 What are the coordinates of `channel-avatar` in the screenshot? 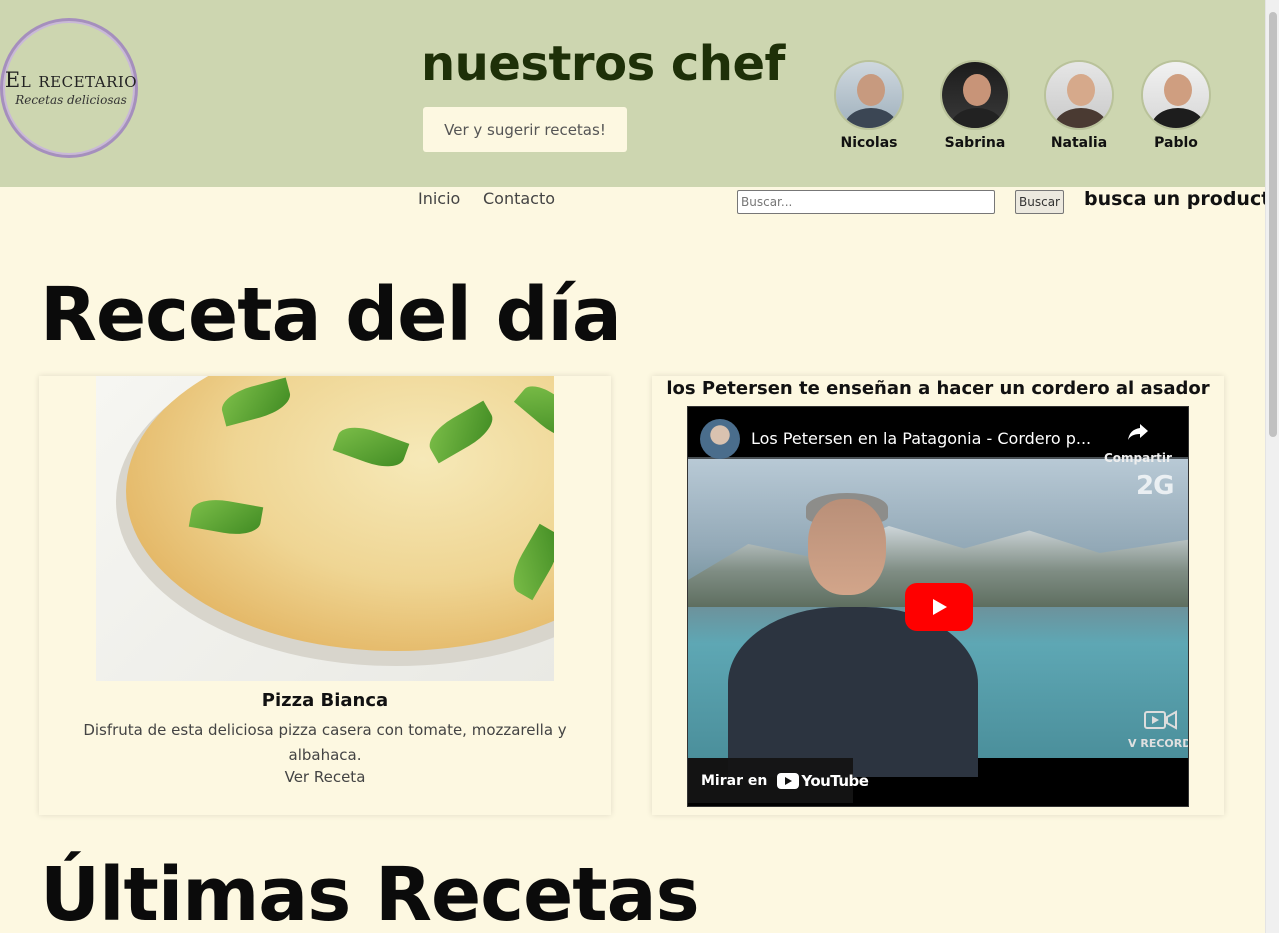 It's located at (720, 439).